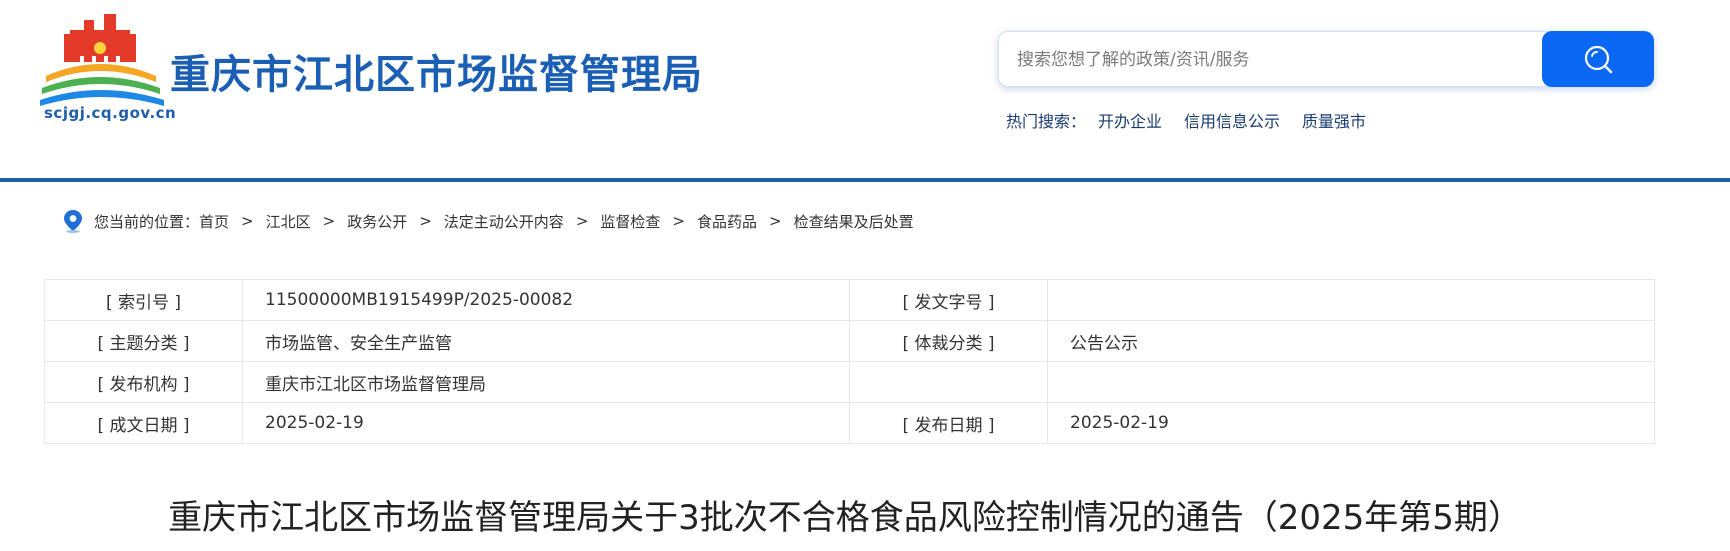 The width and height of the screenshot is (1730, 551). I want to click on meta-label: [ 成文日期 ], so click(143, 423).